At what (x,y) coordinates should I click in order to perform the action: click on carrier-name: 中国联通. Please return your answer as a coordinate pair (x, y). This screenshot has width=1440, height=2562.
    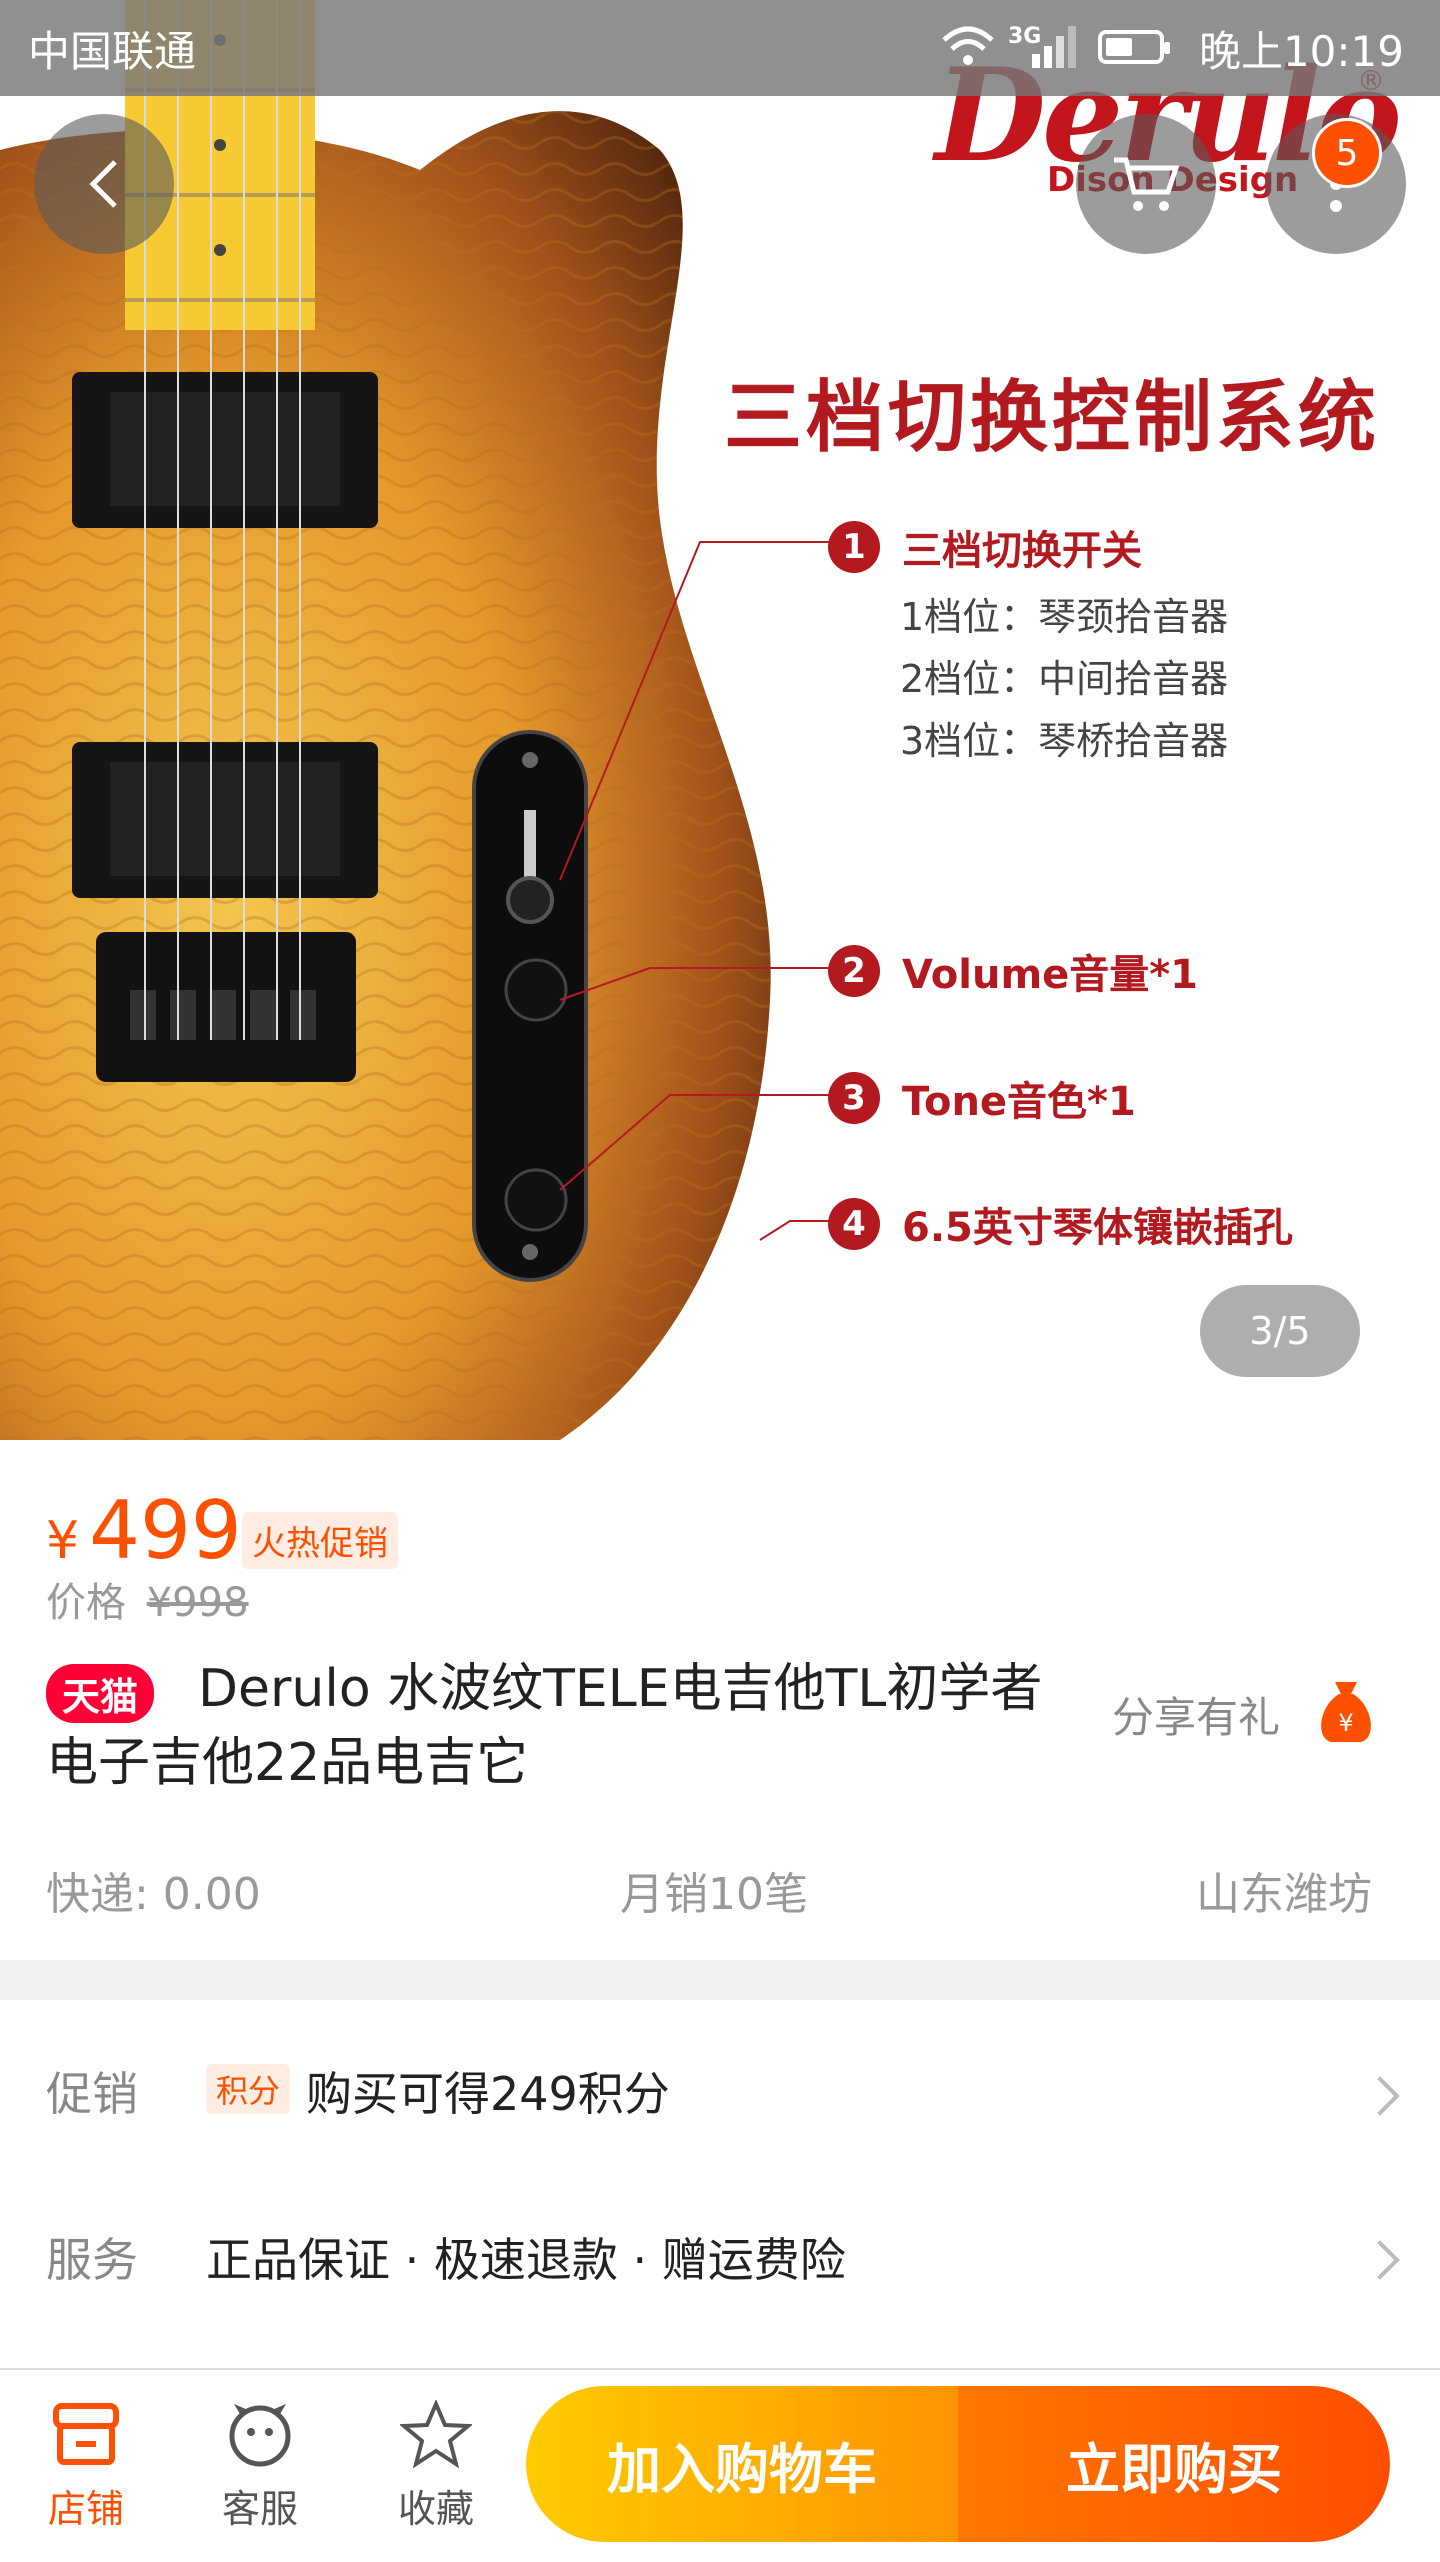
    Looking at the image, I should click on (112, 51).